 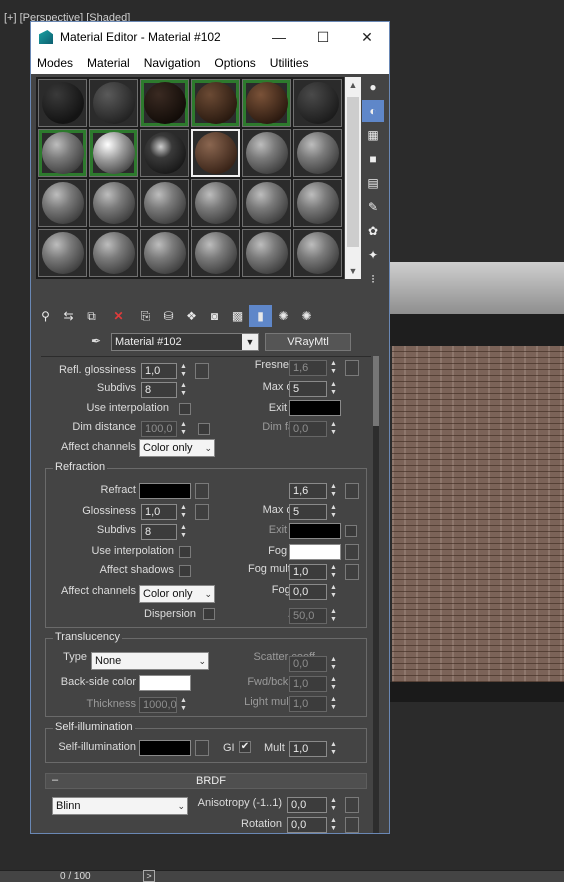 I want to click on exit-color-swatch, so click(x=315, y=408).